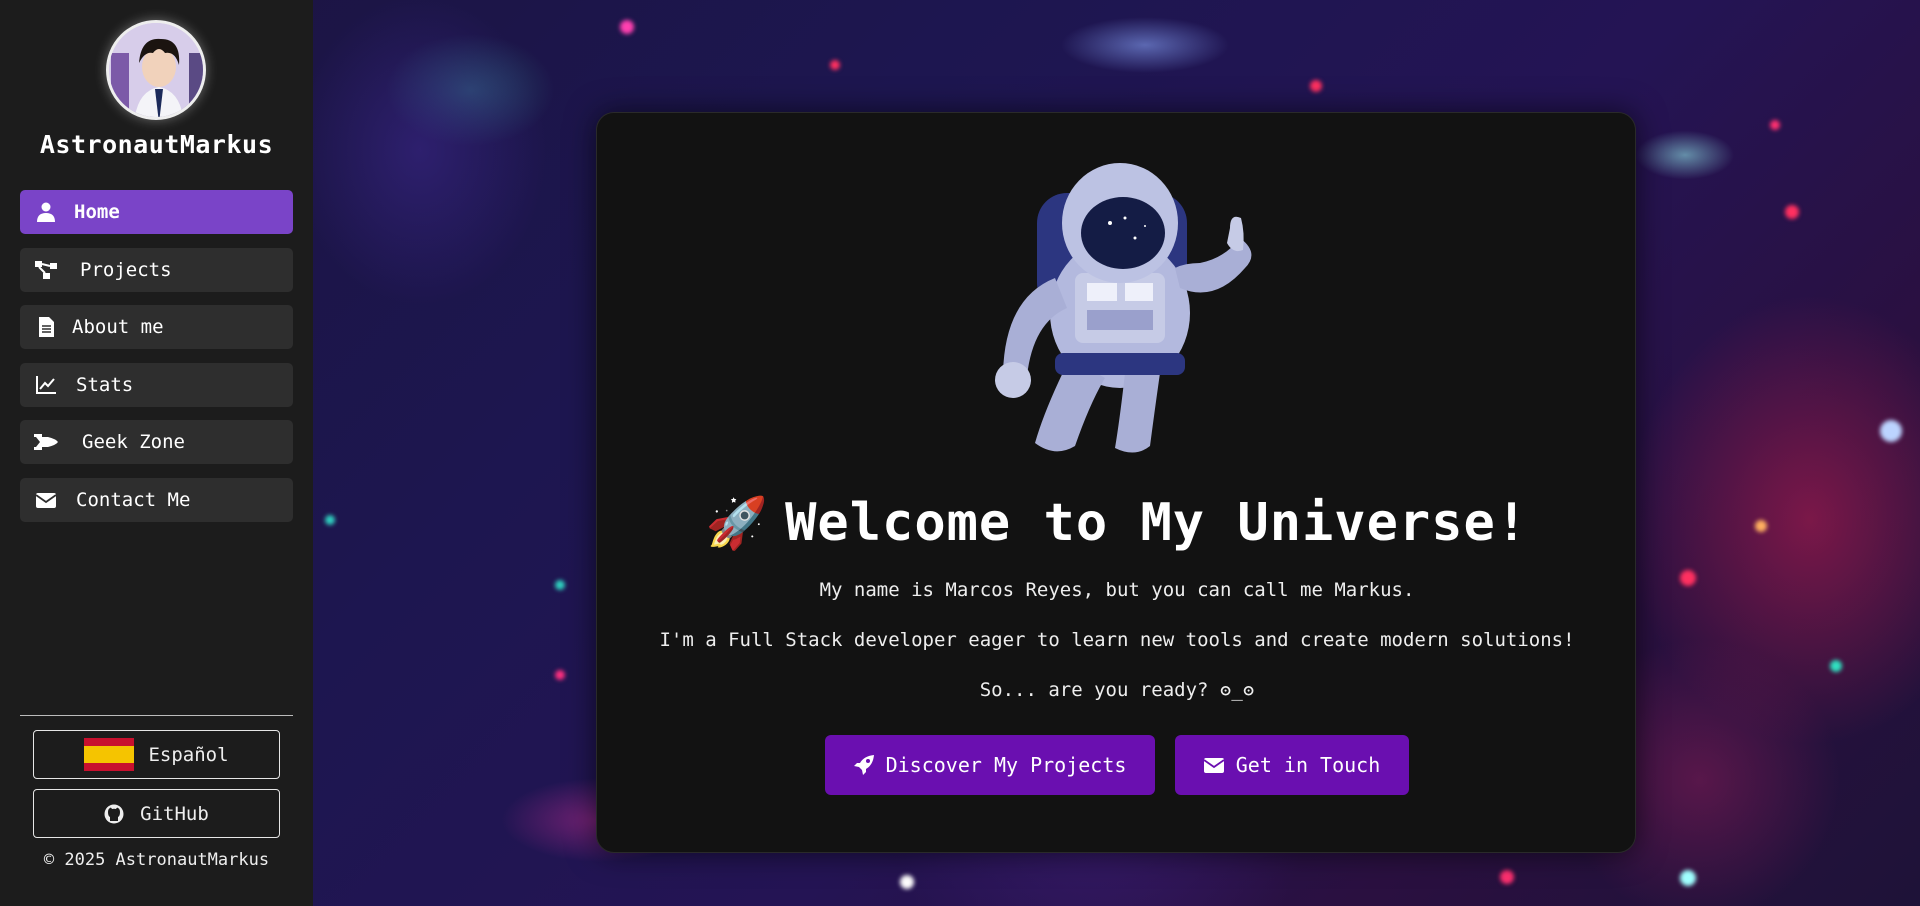 The width and height of the screenshot is (1920, 906). What do you see at coordinates (1157, 523) in the screenshot?
I see `hero-title-text: Welcome to My Universe!` at bounding box center [1157, 523].